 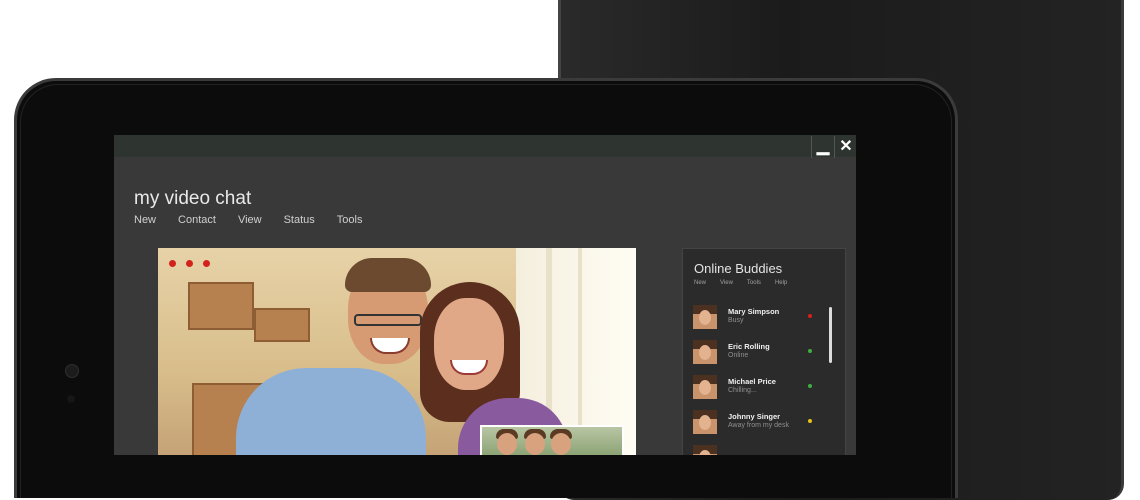 What do you see at coordinates (738, 355) in the screenshot?
I see `buddy-status: Online` at bounding box center [738, 355].